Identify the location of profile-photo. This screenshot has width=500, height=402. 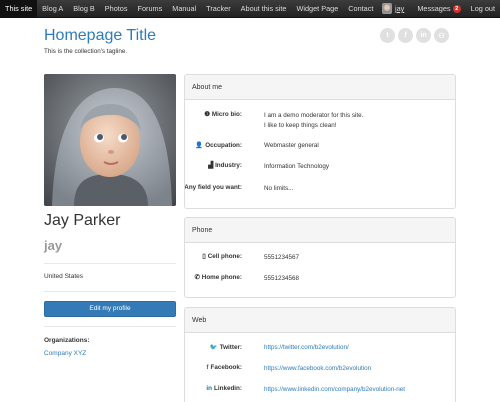
(110, 140).